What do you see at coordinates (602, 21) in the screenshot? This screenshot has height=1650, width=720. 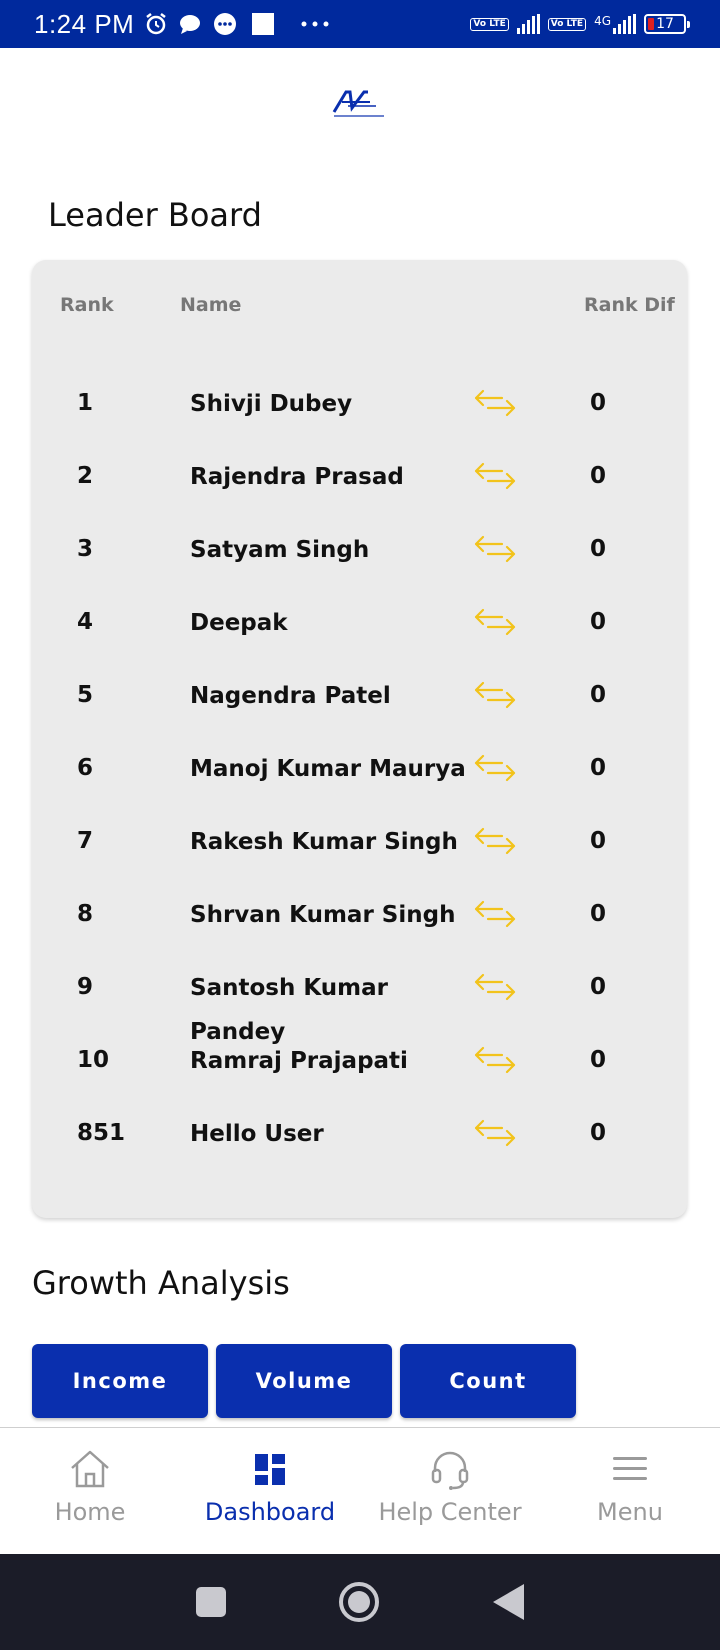 I see `network-type: 4G` at bounding box center [602, 21].